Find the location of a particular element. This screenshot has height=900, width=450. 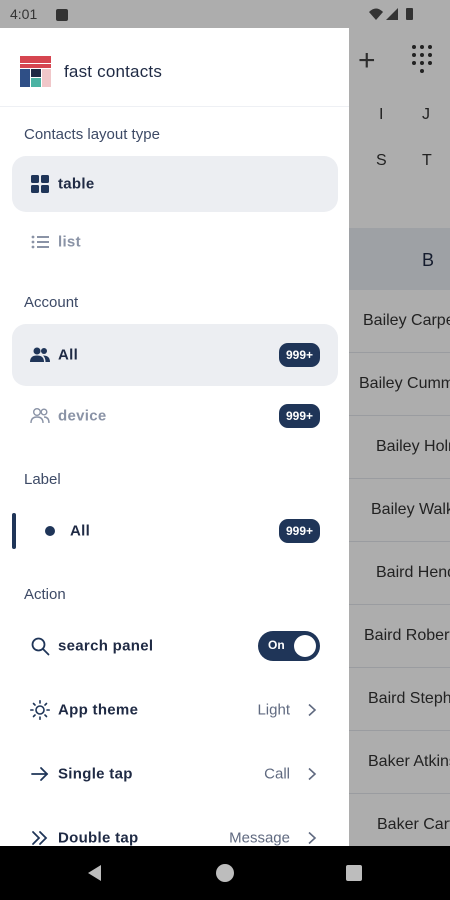

battery-icon is located at coordinates (409, 14).